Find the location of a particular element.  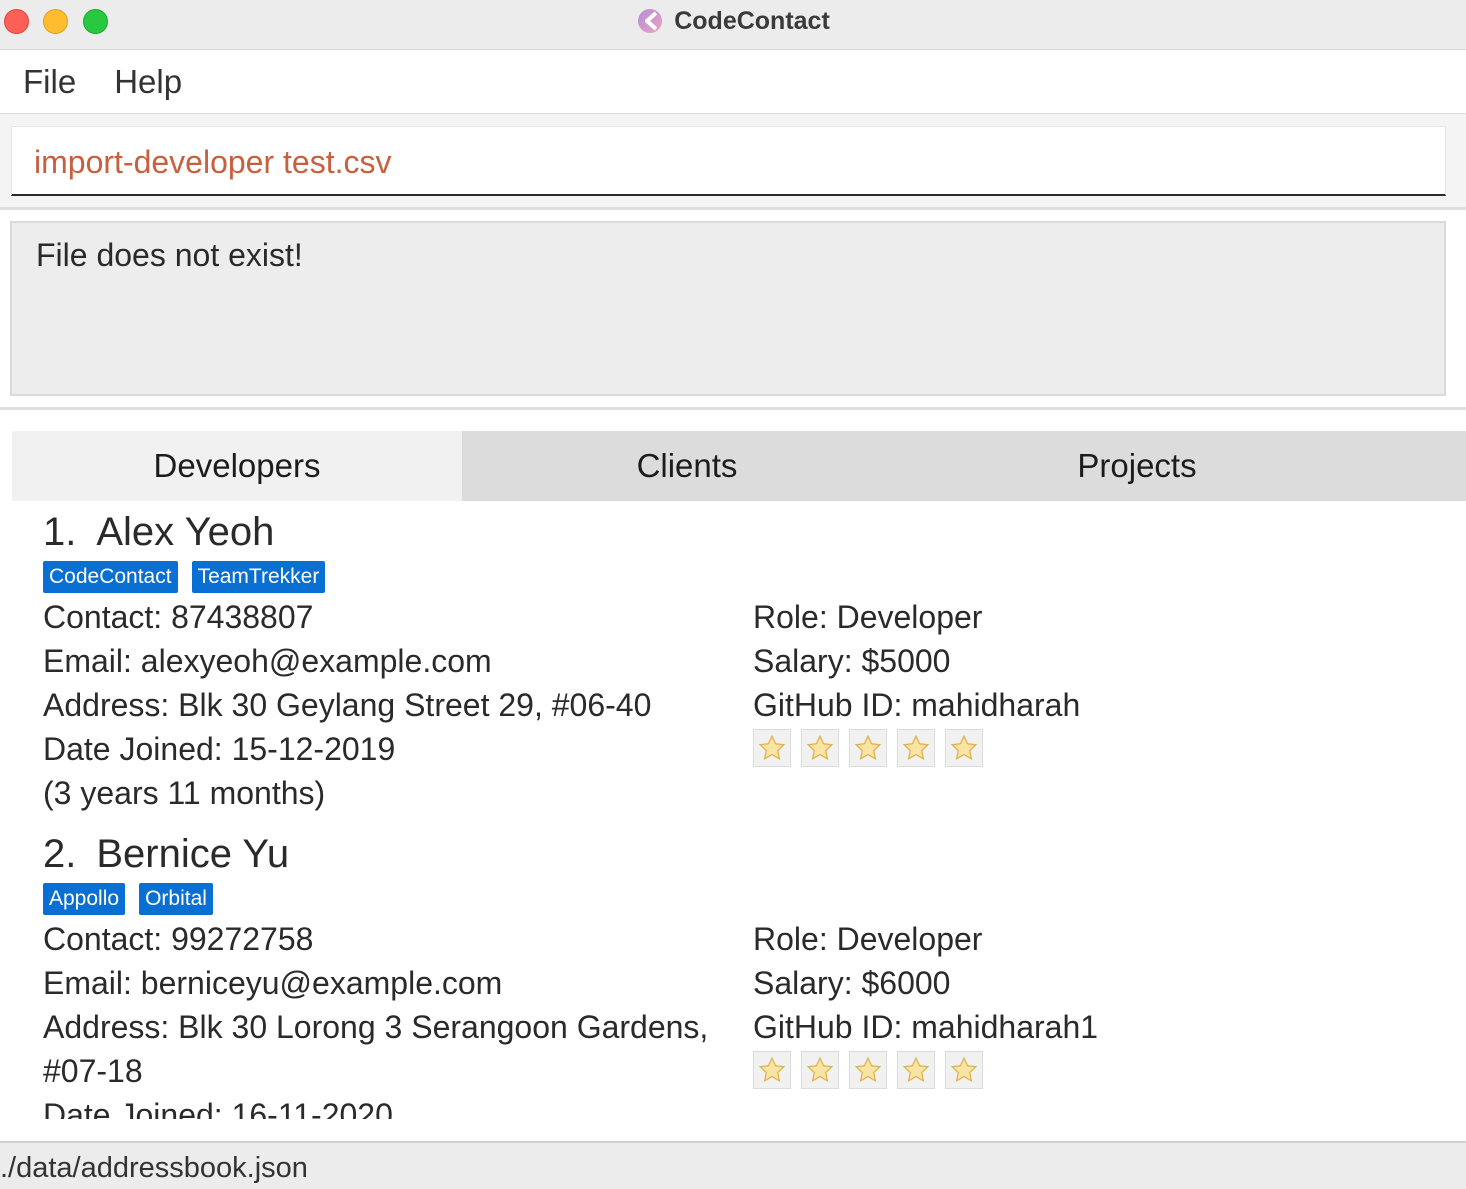

developer-salary: Salary: $6000 is located at coordinates (852, 983).